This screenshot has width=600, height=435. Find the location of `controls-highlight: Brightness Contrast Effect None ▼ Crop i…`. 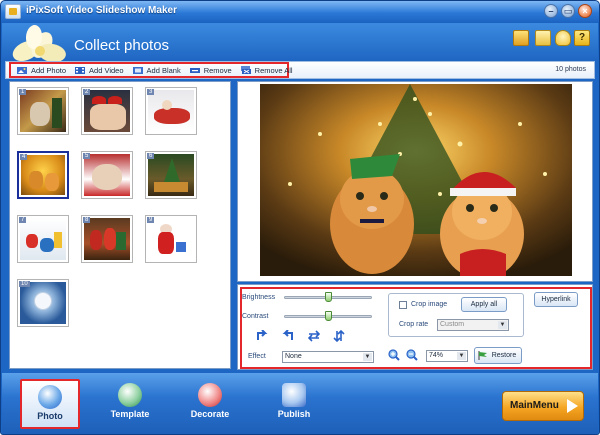

controls-highlight: Brightness Contrast Effect None ▼ Crop i… is located at coordinates (416, 328).